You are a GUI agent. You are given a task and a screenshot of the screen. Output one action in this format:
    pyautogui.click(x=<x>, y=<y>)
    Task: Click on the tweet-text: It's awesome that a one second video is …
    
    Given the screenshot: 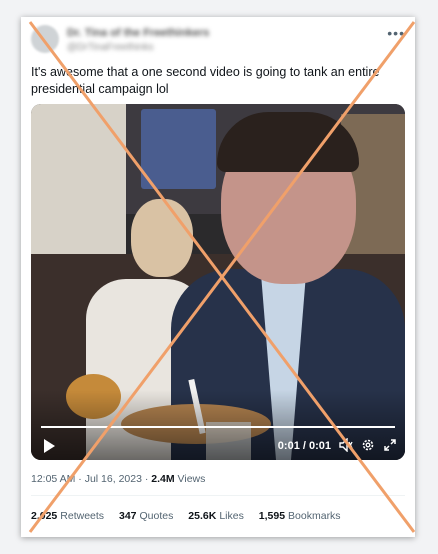 What is the action you would take?
    pyautogui.click(x=205, y=80)
    